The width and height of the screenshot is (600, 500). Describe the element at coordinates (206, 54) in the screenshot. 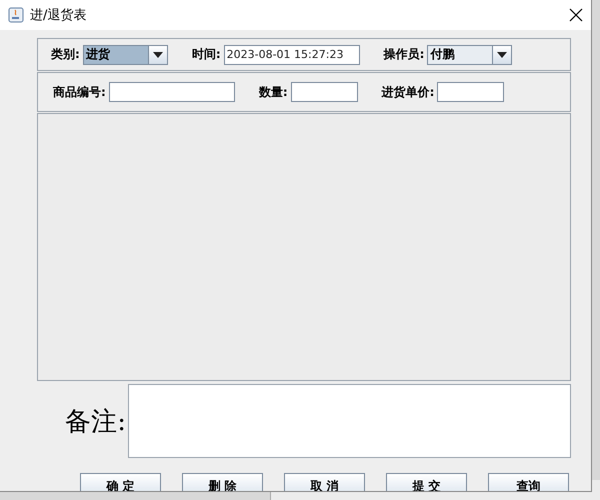

I see `field-label: 时间:` at that location.